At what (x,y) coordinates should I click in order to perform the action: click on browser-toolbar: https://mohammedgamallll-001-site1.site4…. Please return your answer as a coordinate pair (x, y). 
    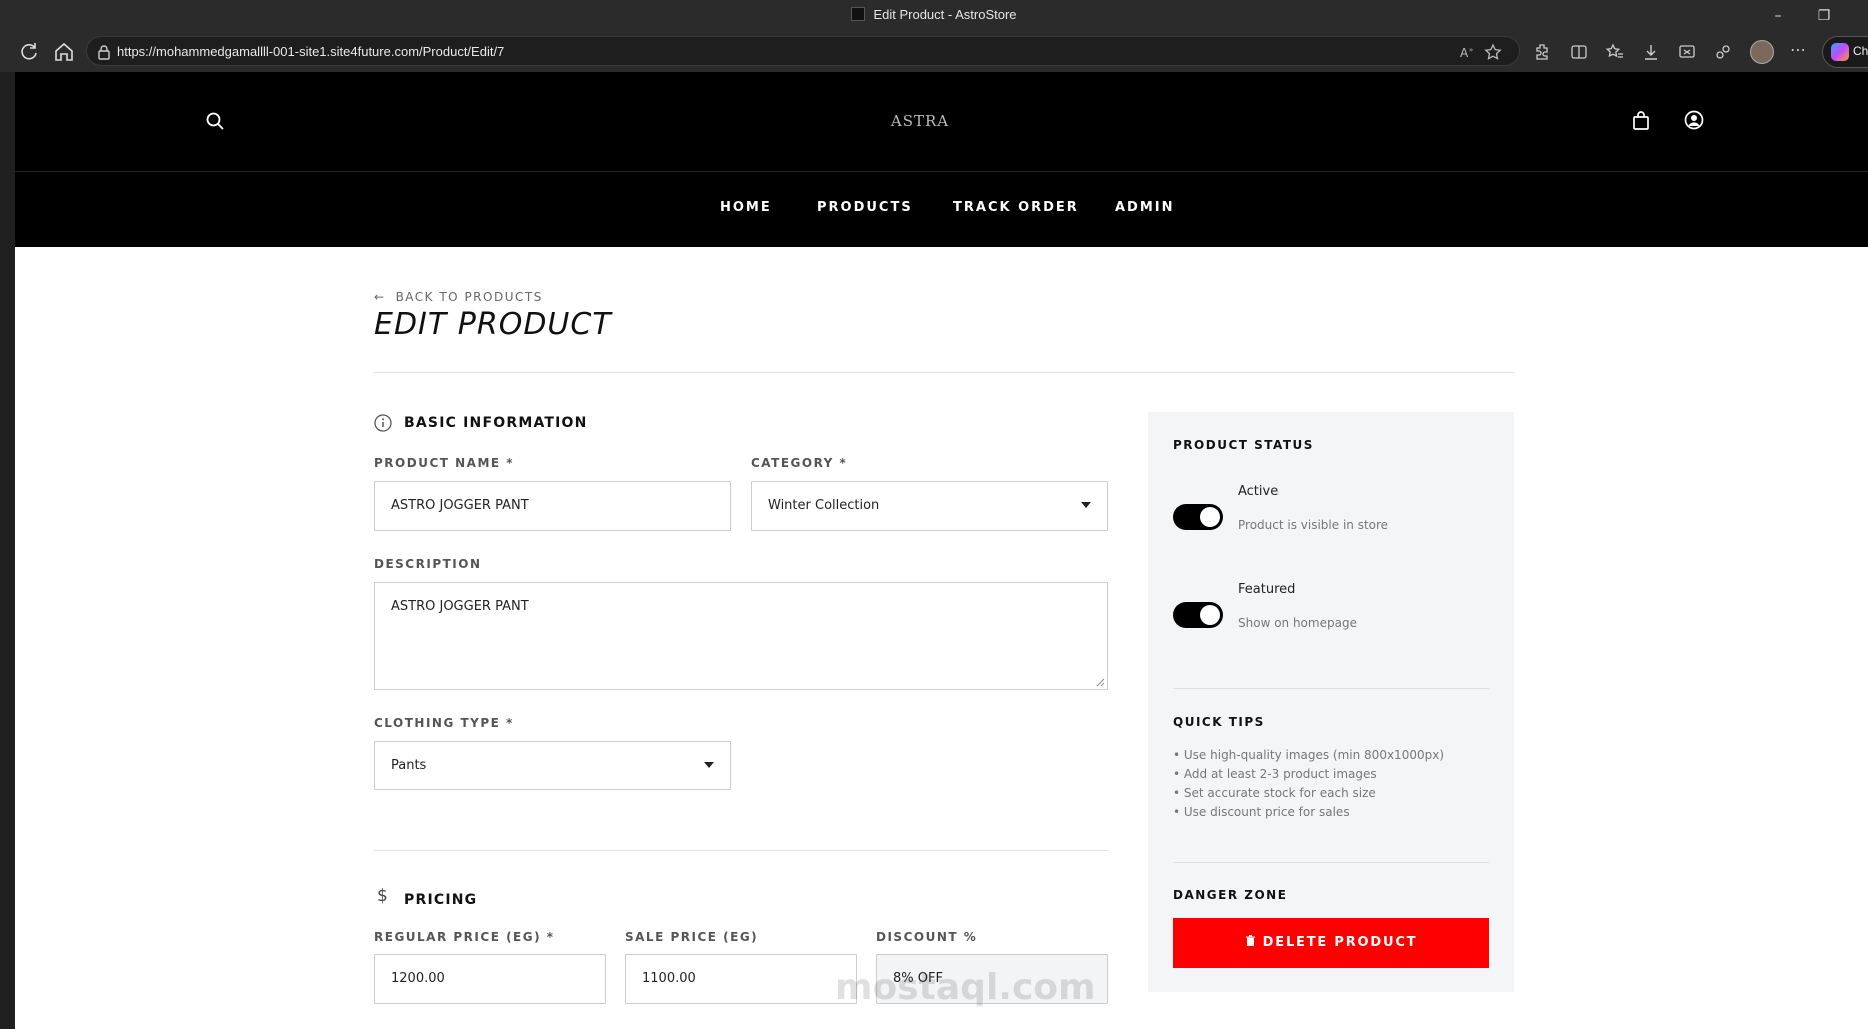
    Looking at the image, I should click on (934, 52).